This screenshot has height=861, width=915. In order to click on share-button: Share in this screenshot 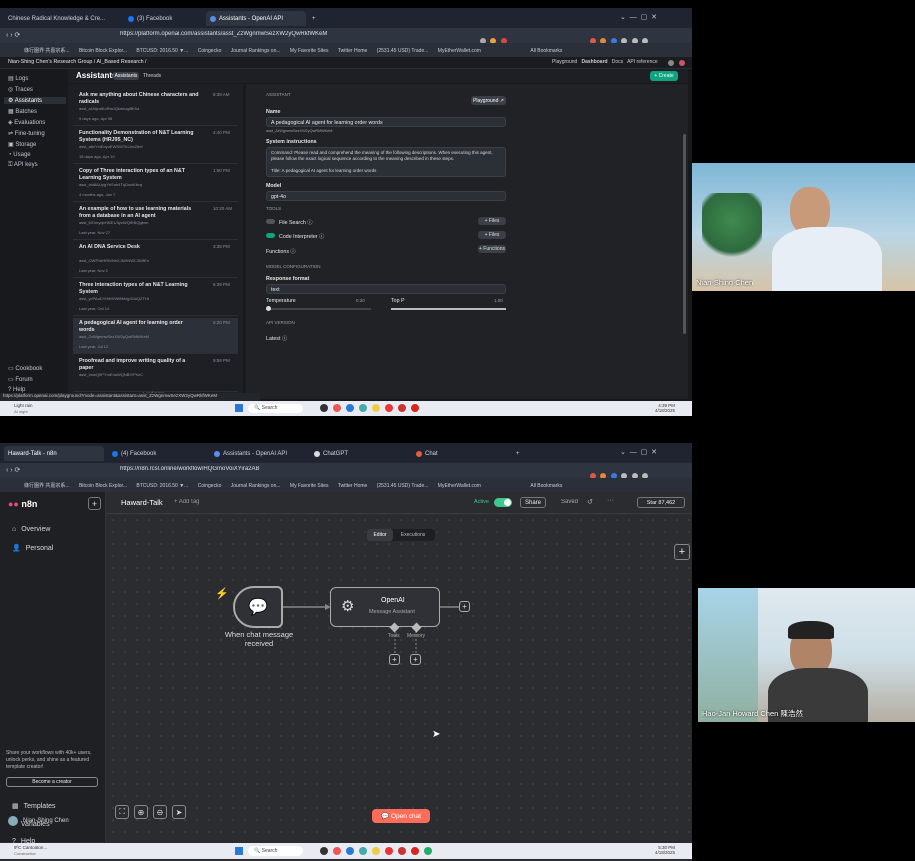, I will do `click(533, 502)`.